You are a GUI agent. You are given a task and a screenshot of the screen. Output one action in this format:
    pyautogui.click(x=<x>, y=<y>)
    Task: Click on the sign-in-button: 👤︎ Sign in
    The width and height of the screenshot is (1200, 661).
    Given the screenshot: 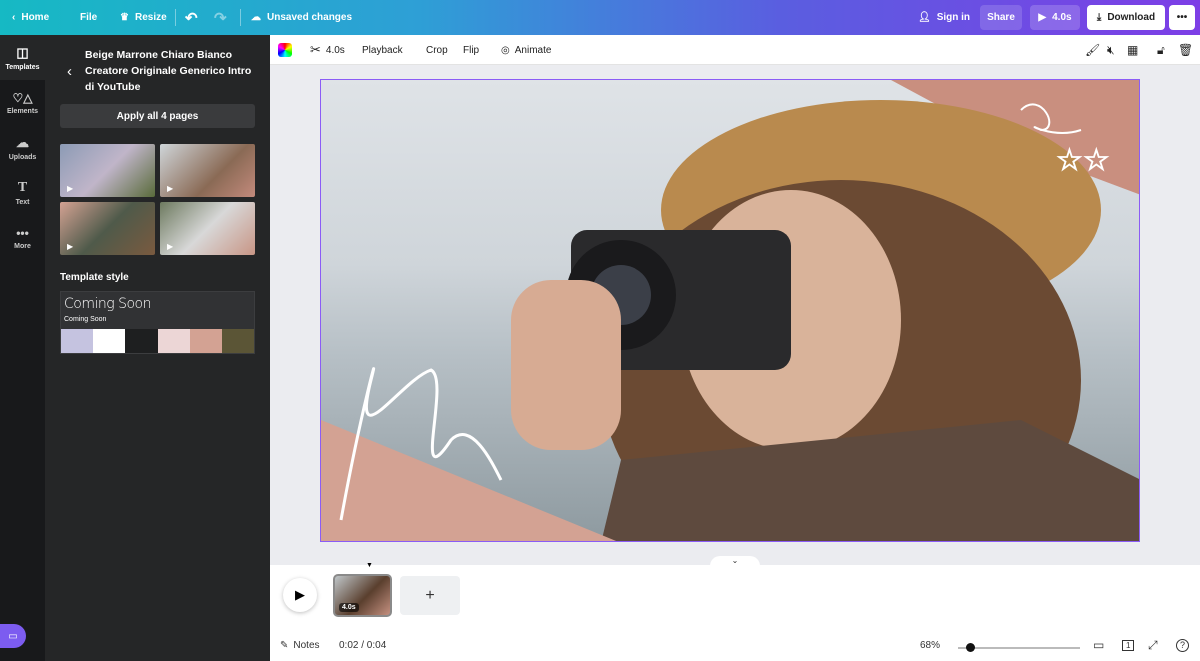 What is the action you would take?
    pyautogui.click(x=944, y=17)
    